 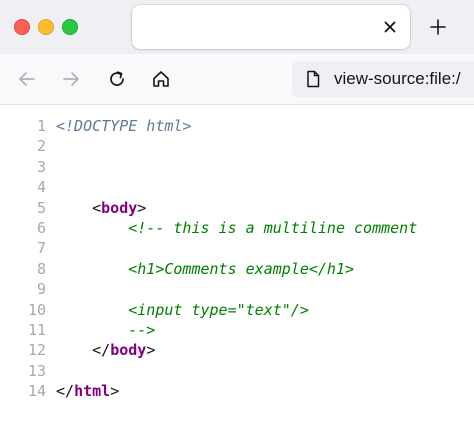 I want to click on code-token-comment: -->, so click(x=142, y=329).